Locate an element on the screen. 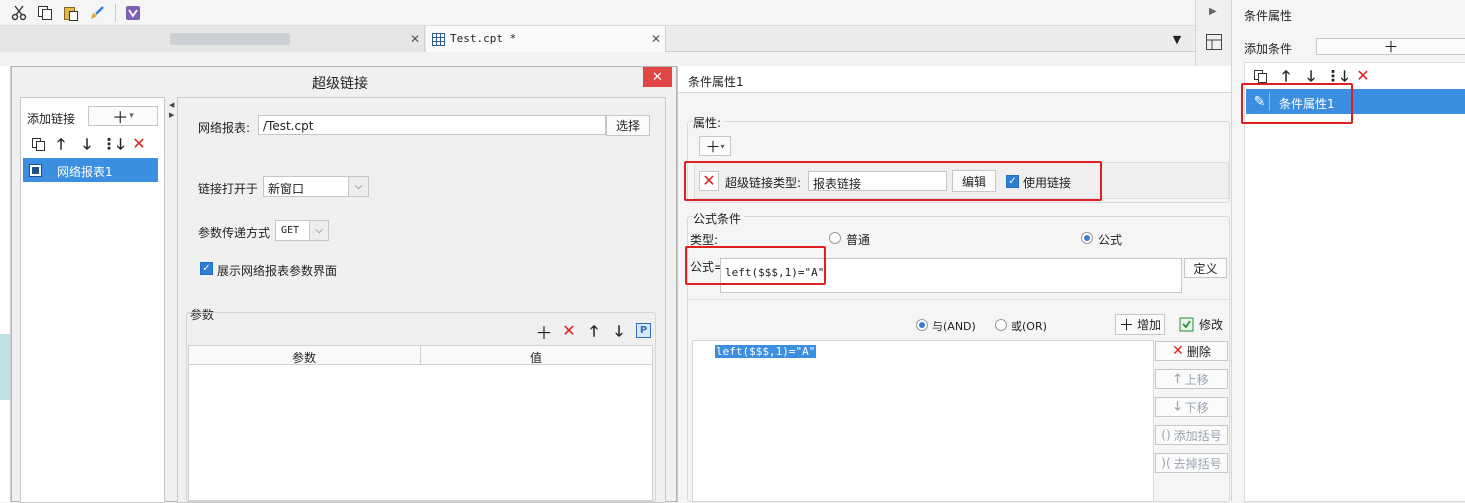 The width and height of the screenshot is (1465, 503). delete-button: ✕ 删除 is located at coordinates (1191, 351).